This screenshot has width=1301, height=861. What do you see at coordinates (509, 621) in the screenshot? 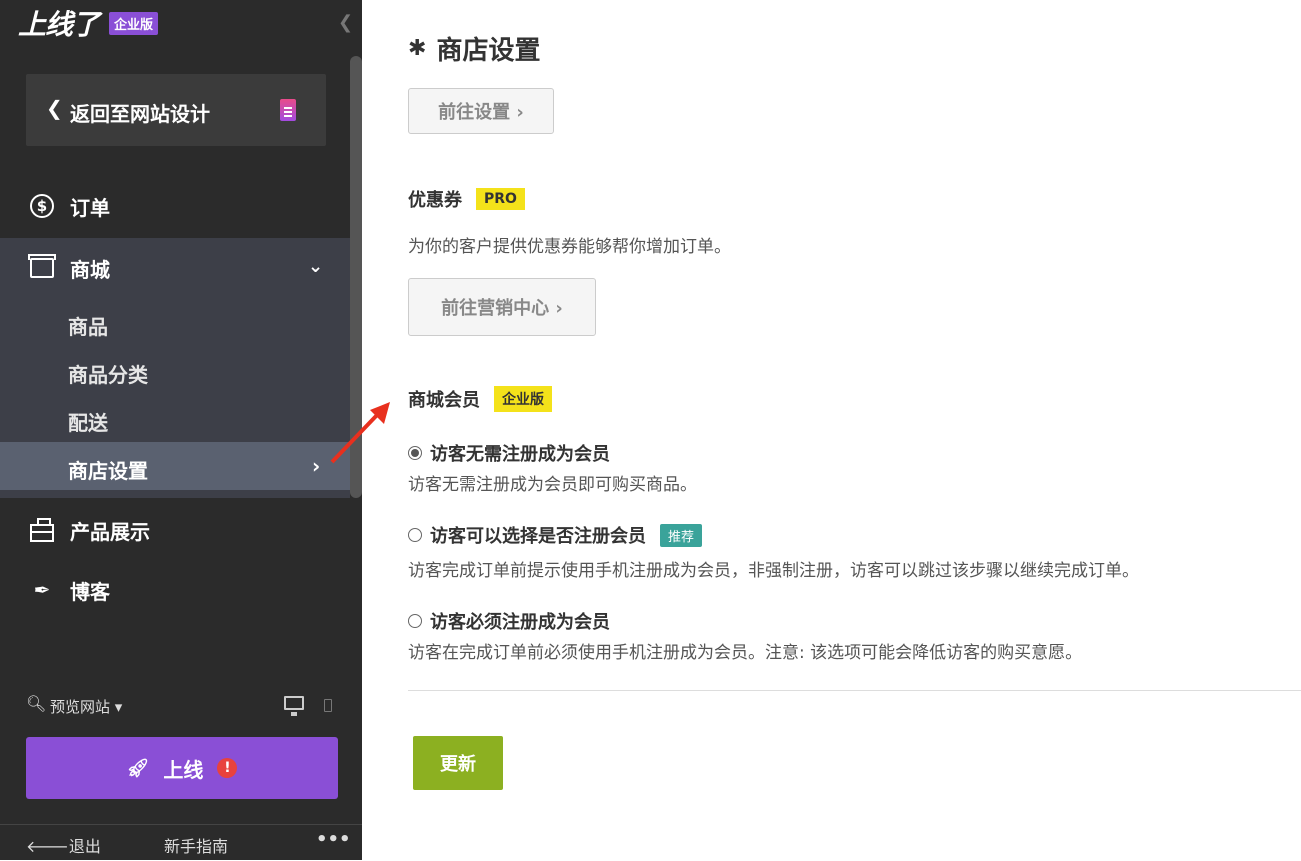
I see `membership-option-3: 访客必须注册成为会员` at bounding box center [509, 621].